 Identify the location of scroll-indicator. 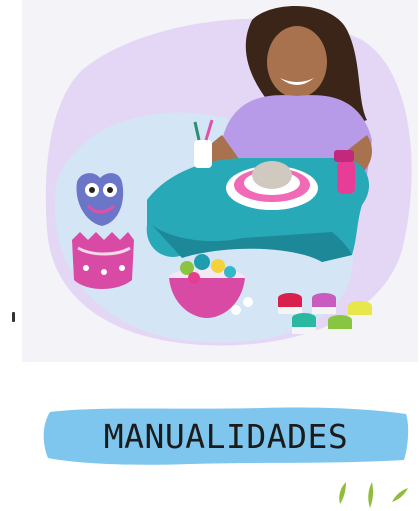
(13, 317).